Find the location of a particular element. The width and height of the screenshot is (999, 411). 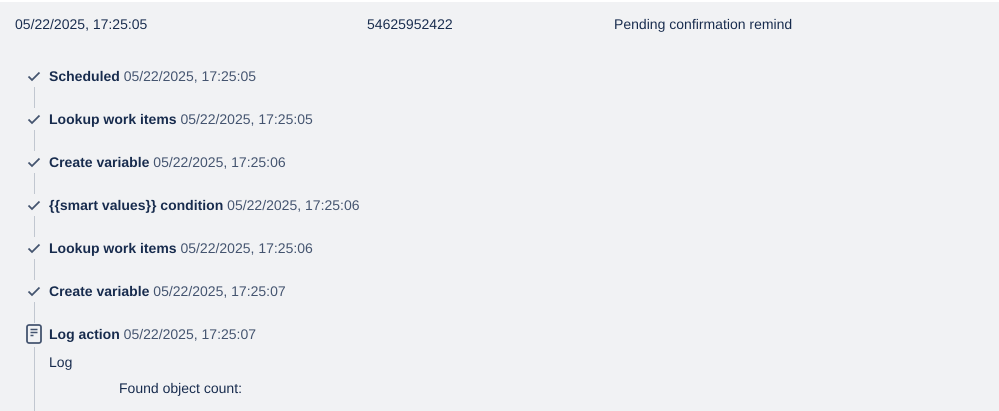

document-icon is located at coordinates (34, 334).